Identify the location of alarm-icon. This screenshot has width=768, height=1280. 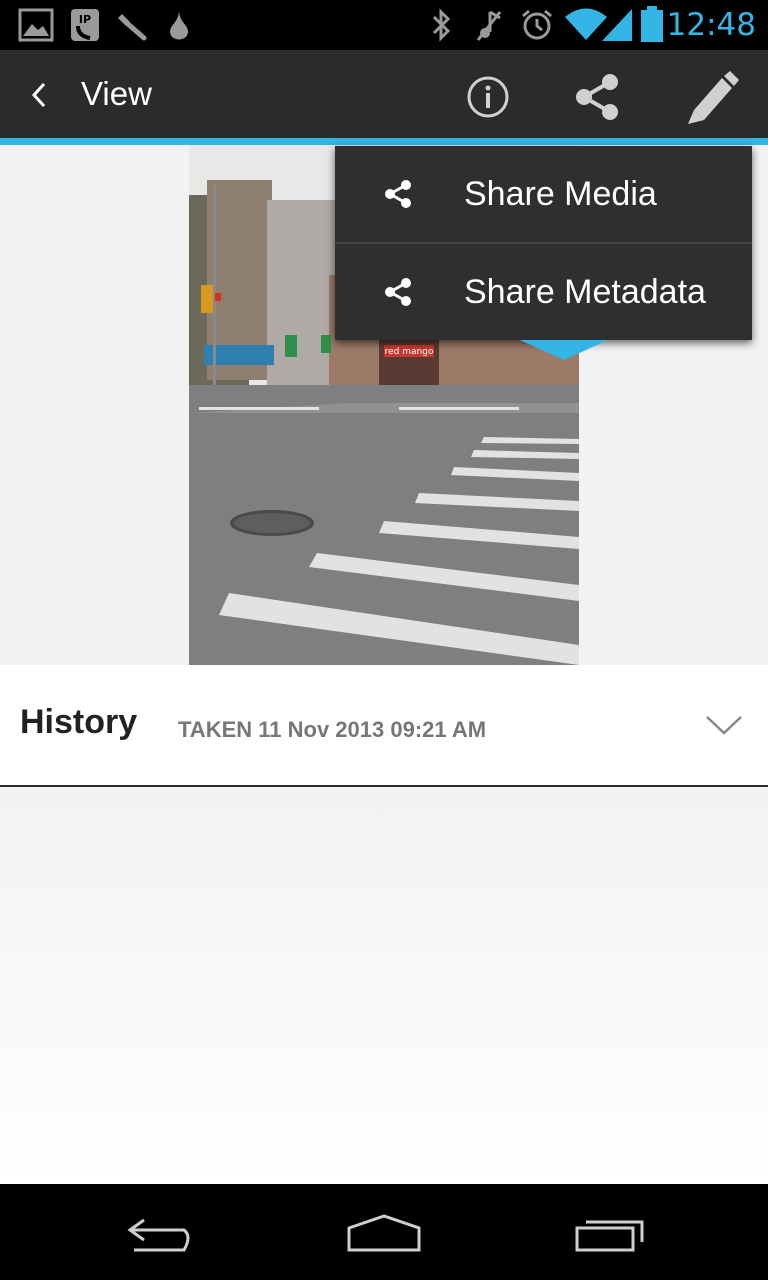
(537, 24).